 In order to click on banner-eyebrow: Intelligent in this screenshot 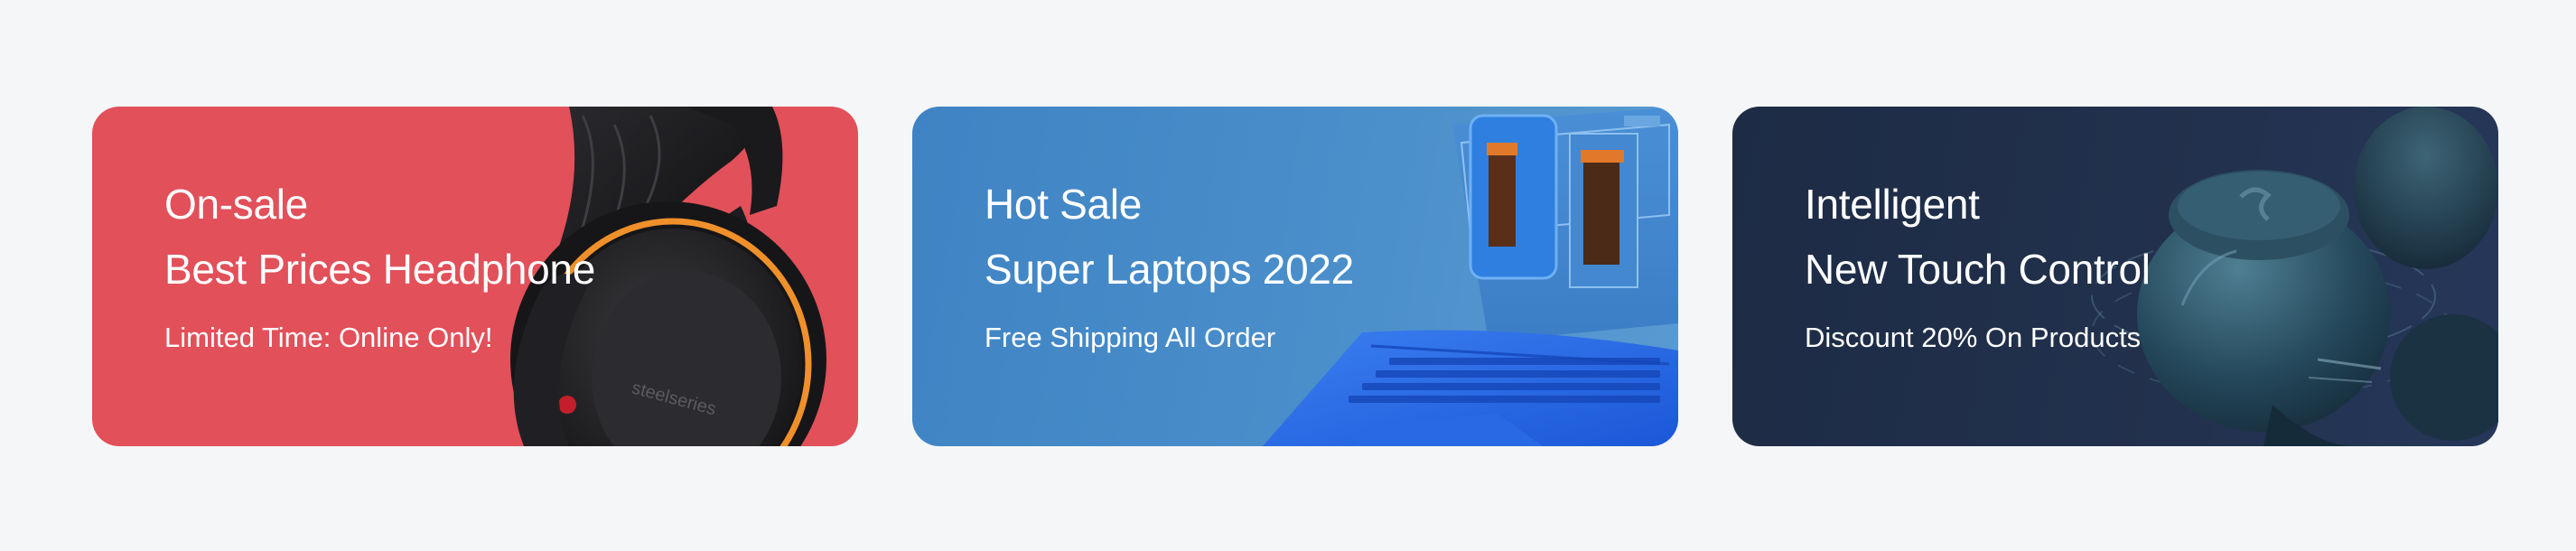, I will do `click(1893, 204)`.